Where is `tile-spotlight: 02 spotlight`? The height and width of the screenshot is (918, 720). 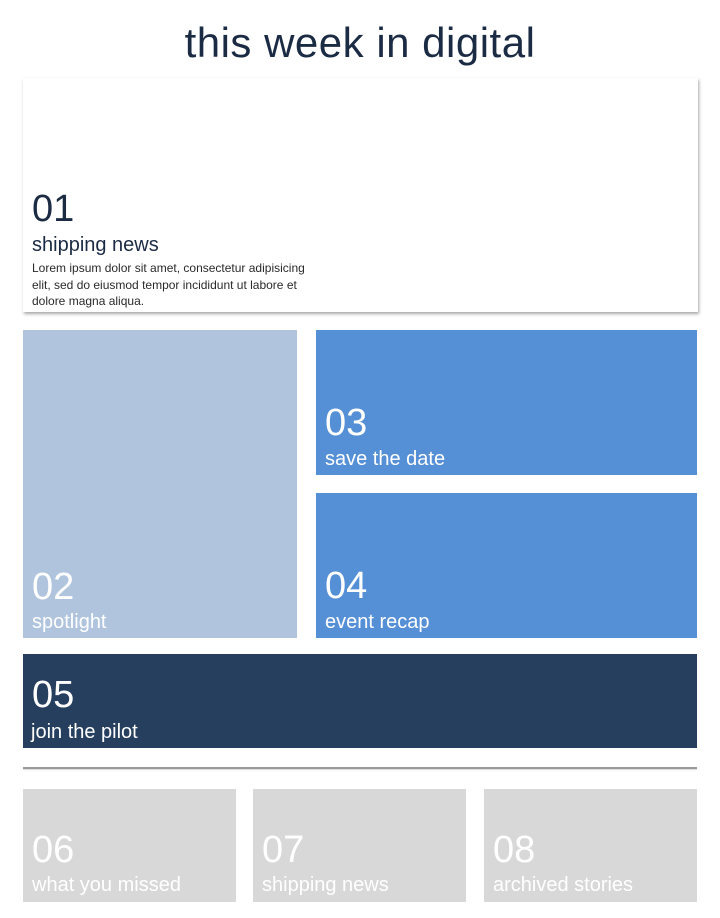
tile-spotlight: 02 spotlight is located at coordinates (160, 484).